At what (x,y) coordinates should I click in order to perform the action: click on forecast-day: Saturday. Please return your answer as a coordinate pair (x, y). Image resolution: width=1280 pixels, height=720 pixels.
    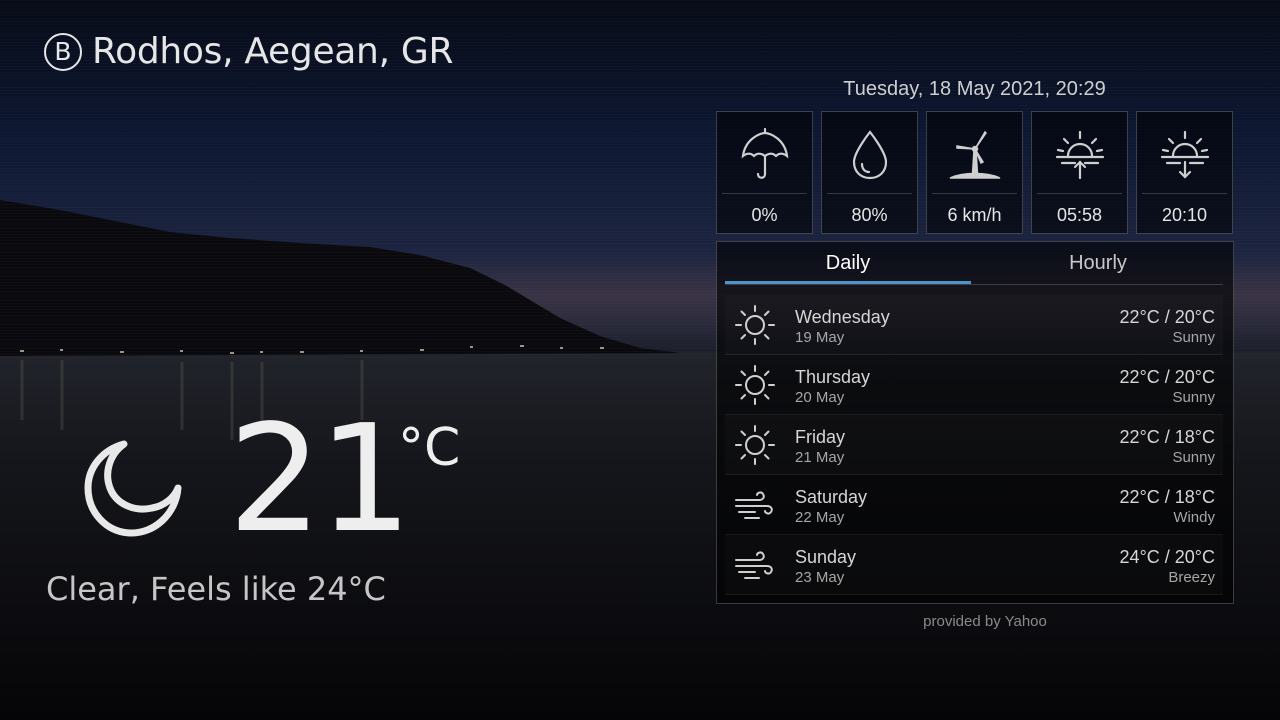
    Looking at the image, I should click on (831, 497).